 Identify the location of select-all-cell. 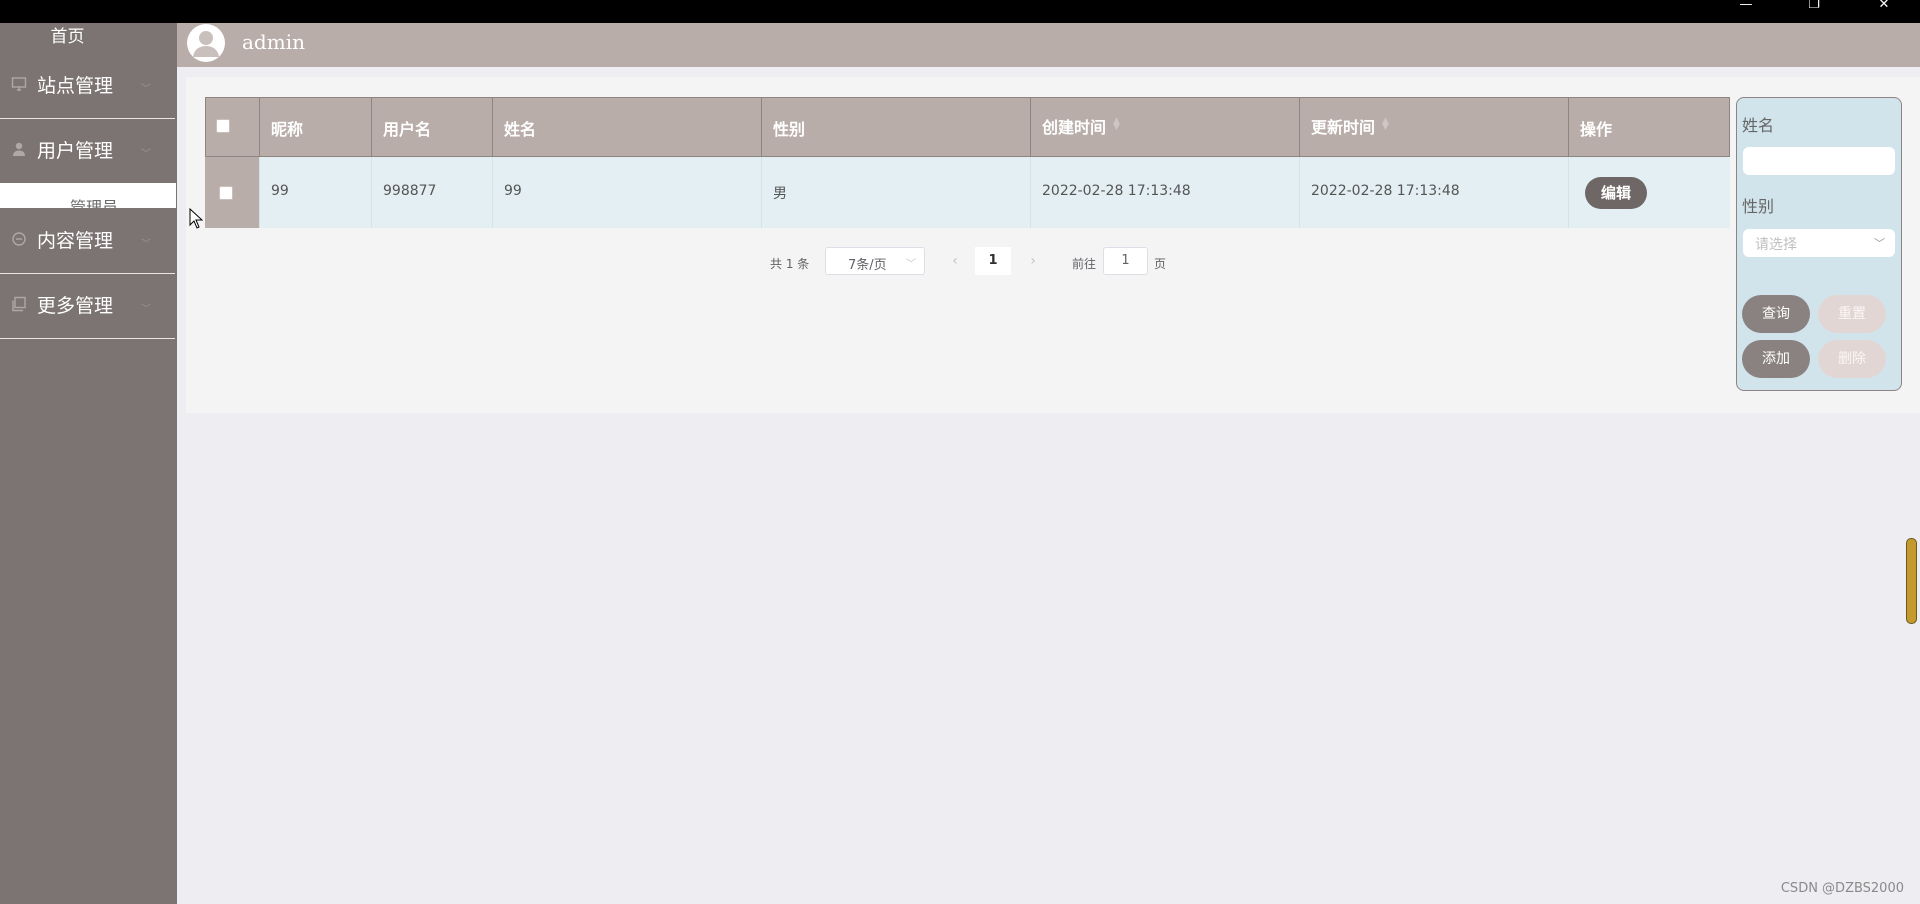
(232, 127).